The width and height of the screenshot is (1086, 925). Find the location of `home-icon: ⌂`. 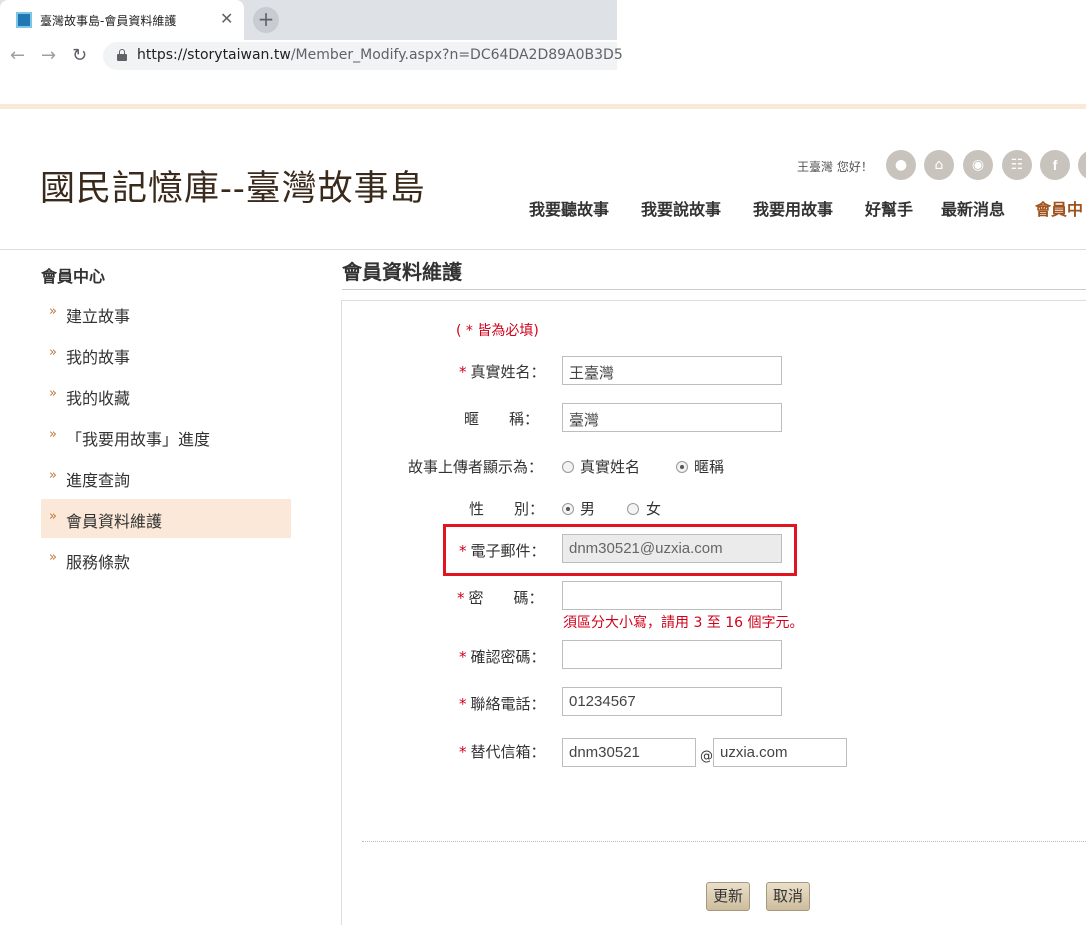

home-icon: ⌂ is located at coordinates (939, 165).